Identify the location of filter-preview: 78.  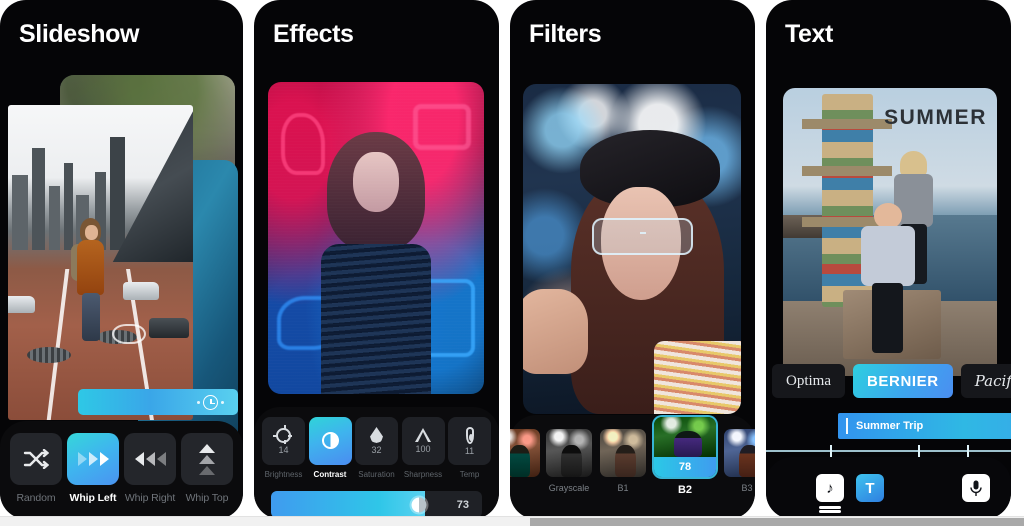
(685, 447).